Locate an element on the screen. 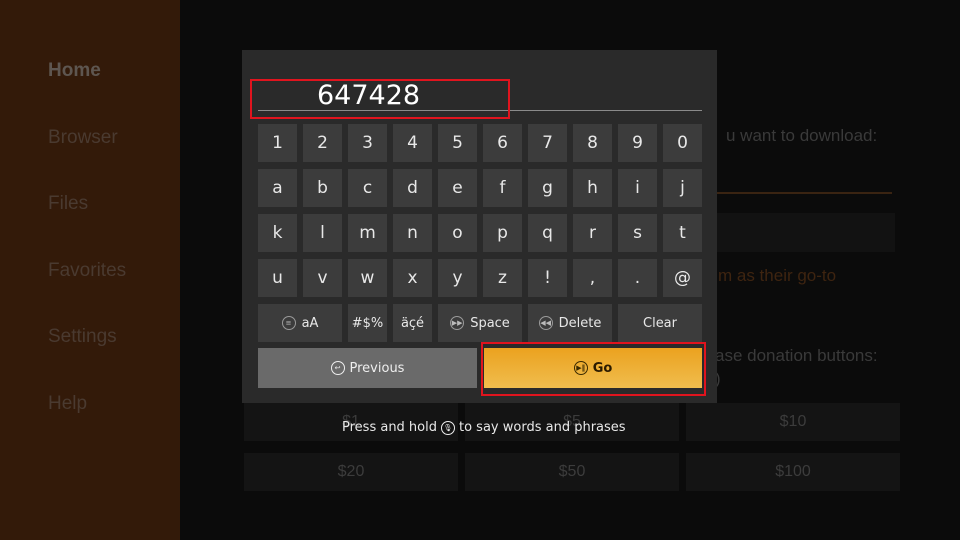  key-d: d is located at coordinates (412, 188).